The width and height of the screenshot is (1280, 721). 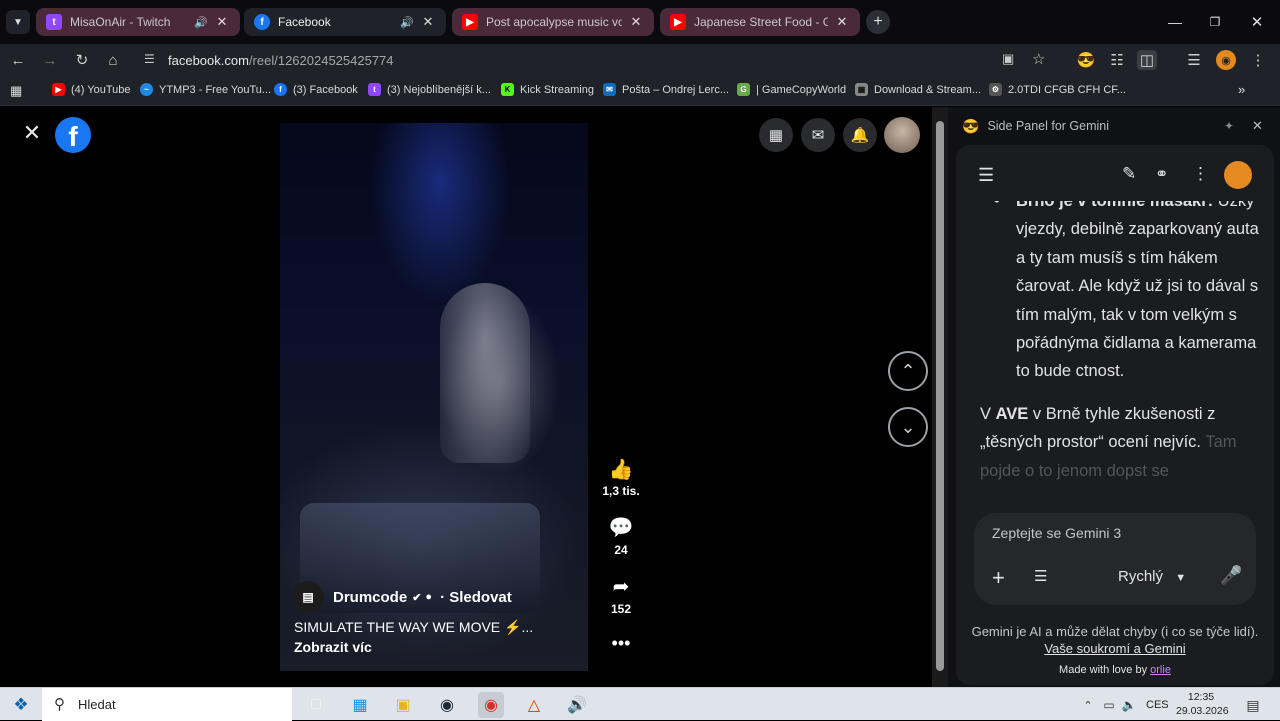 What do you see at coordinates (998, 578) in the screenshot?
I see `add-attachment-icon: +` at bounding box center [998, 578].